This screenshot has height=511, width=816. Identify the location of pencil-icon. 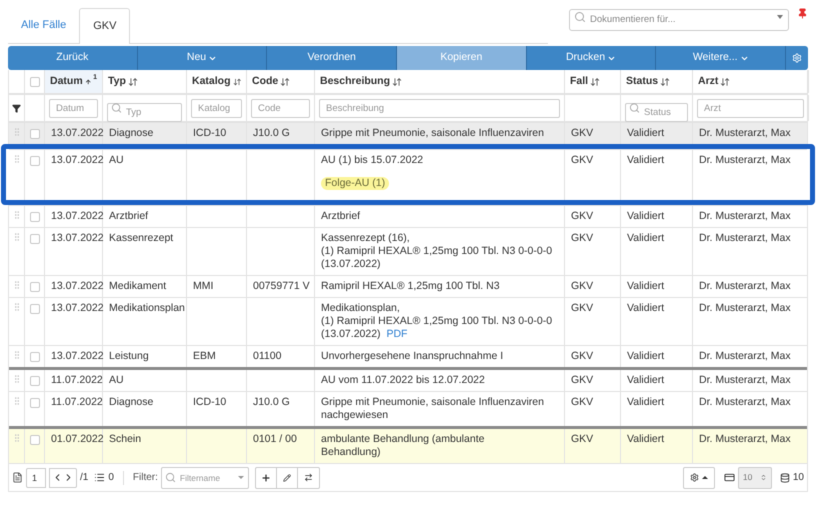
(286, 478).